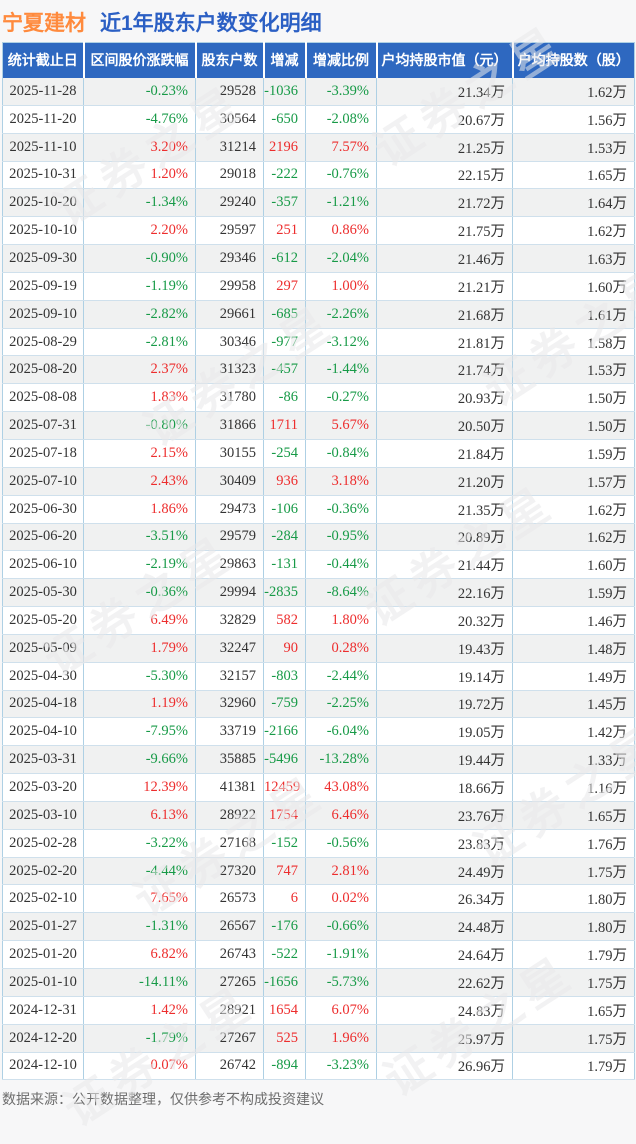  What do you see at coordinates (341, 593) in the screenshot?
I see `cell-change-ratio: -8.64%` at bounding box center [341, 593].